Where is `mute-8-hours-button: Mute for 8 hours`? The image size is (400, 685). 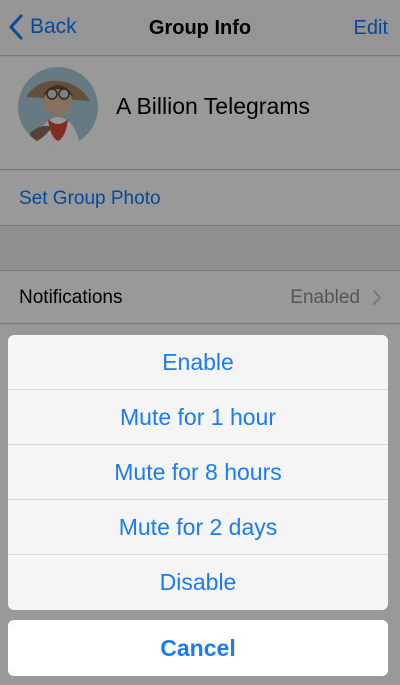
mute-8-hours-button: Mute for 8 hours is located at coordinates (198, 472).